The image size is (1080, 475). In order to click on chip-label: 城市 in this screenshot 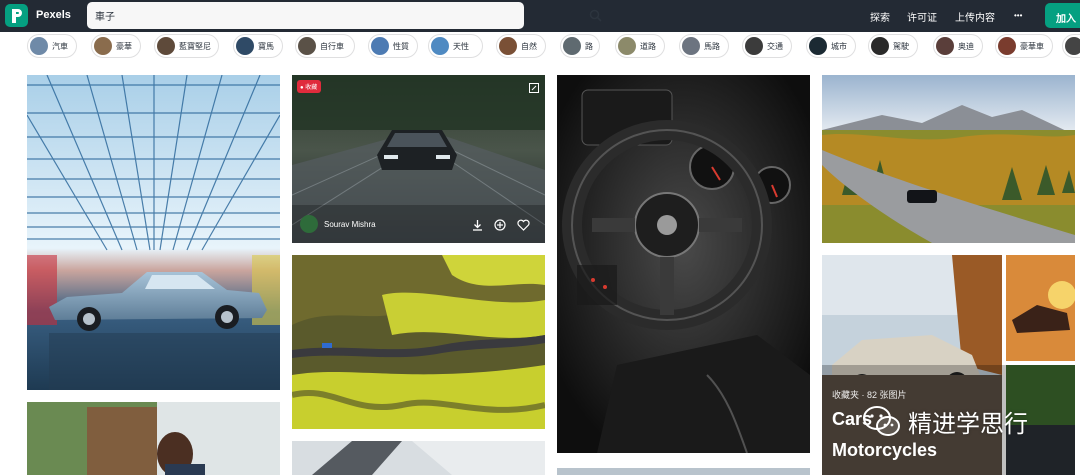, I will do `click(839, 46)`.